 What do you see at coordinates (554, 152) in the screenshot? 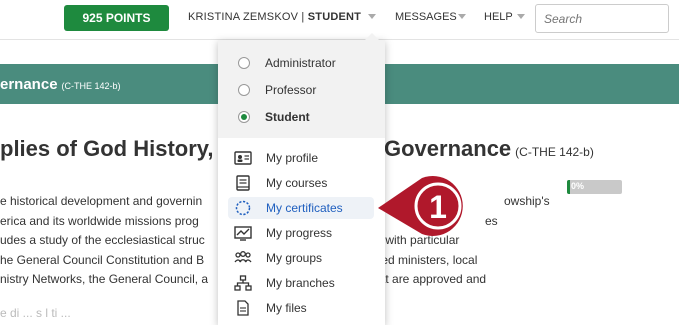
I see `course-heading-code: (C-THE 142-b)` at bounding box center [554, 152].